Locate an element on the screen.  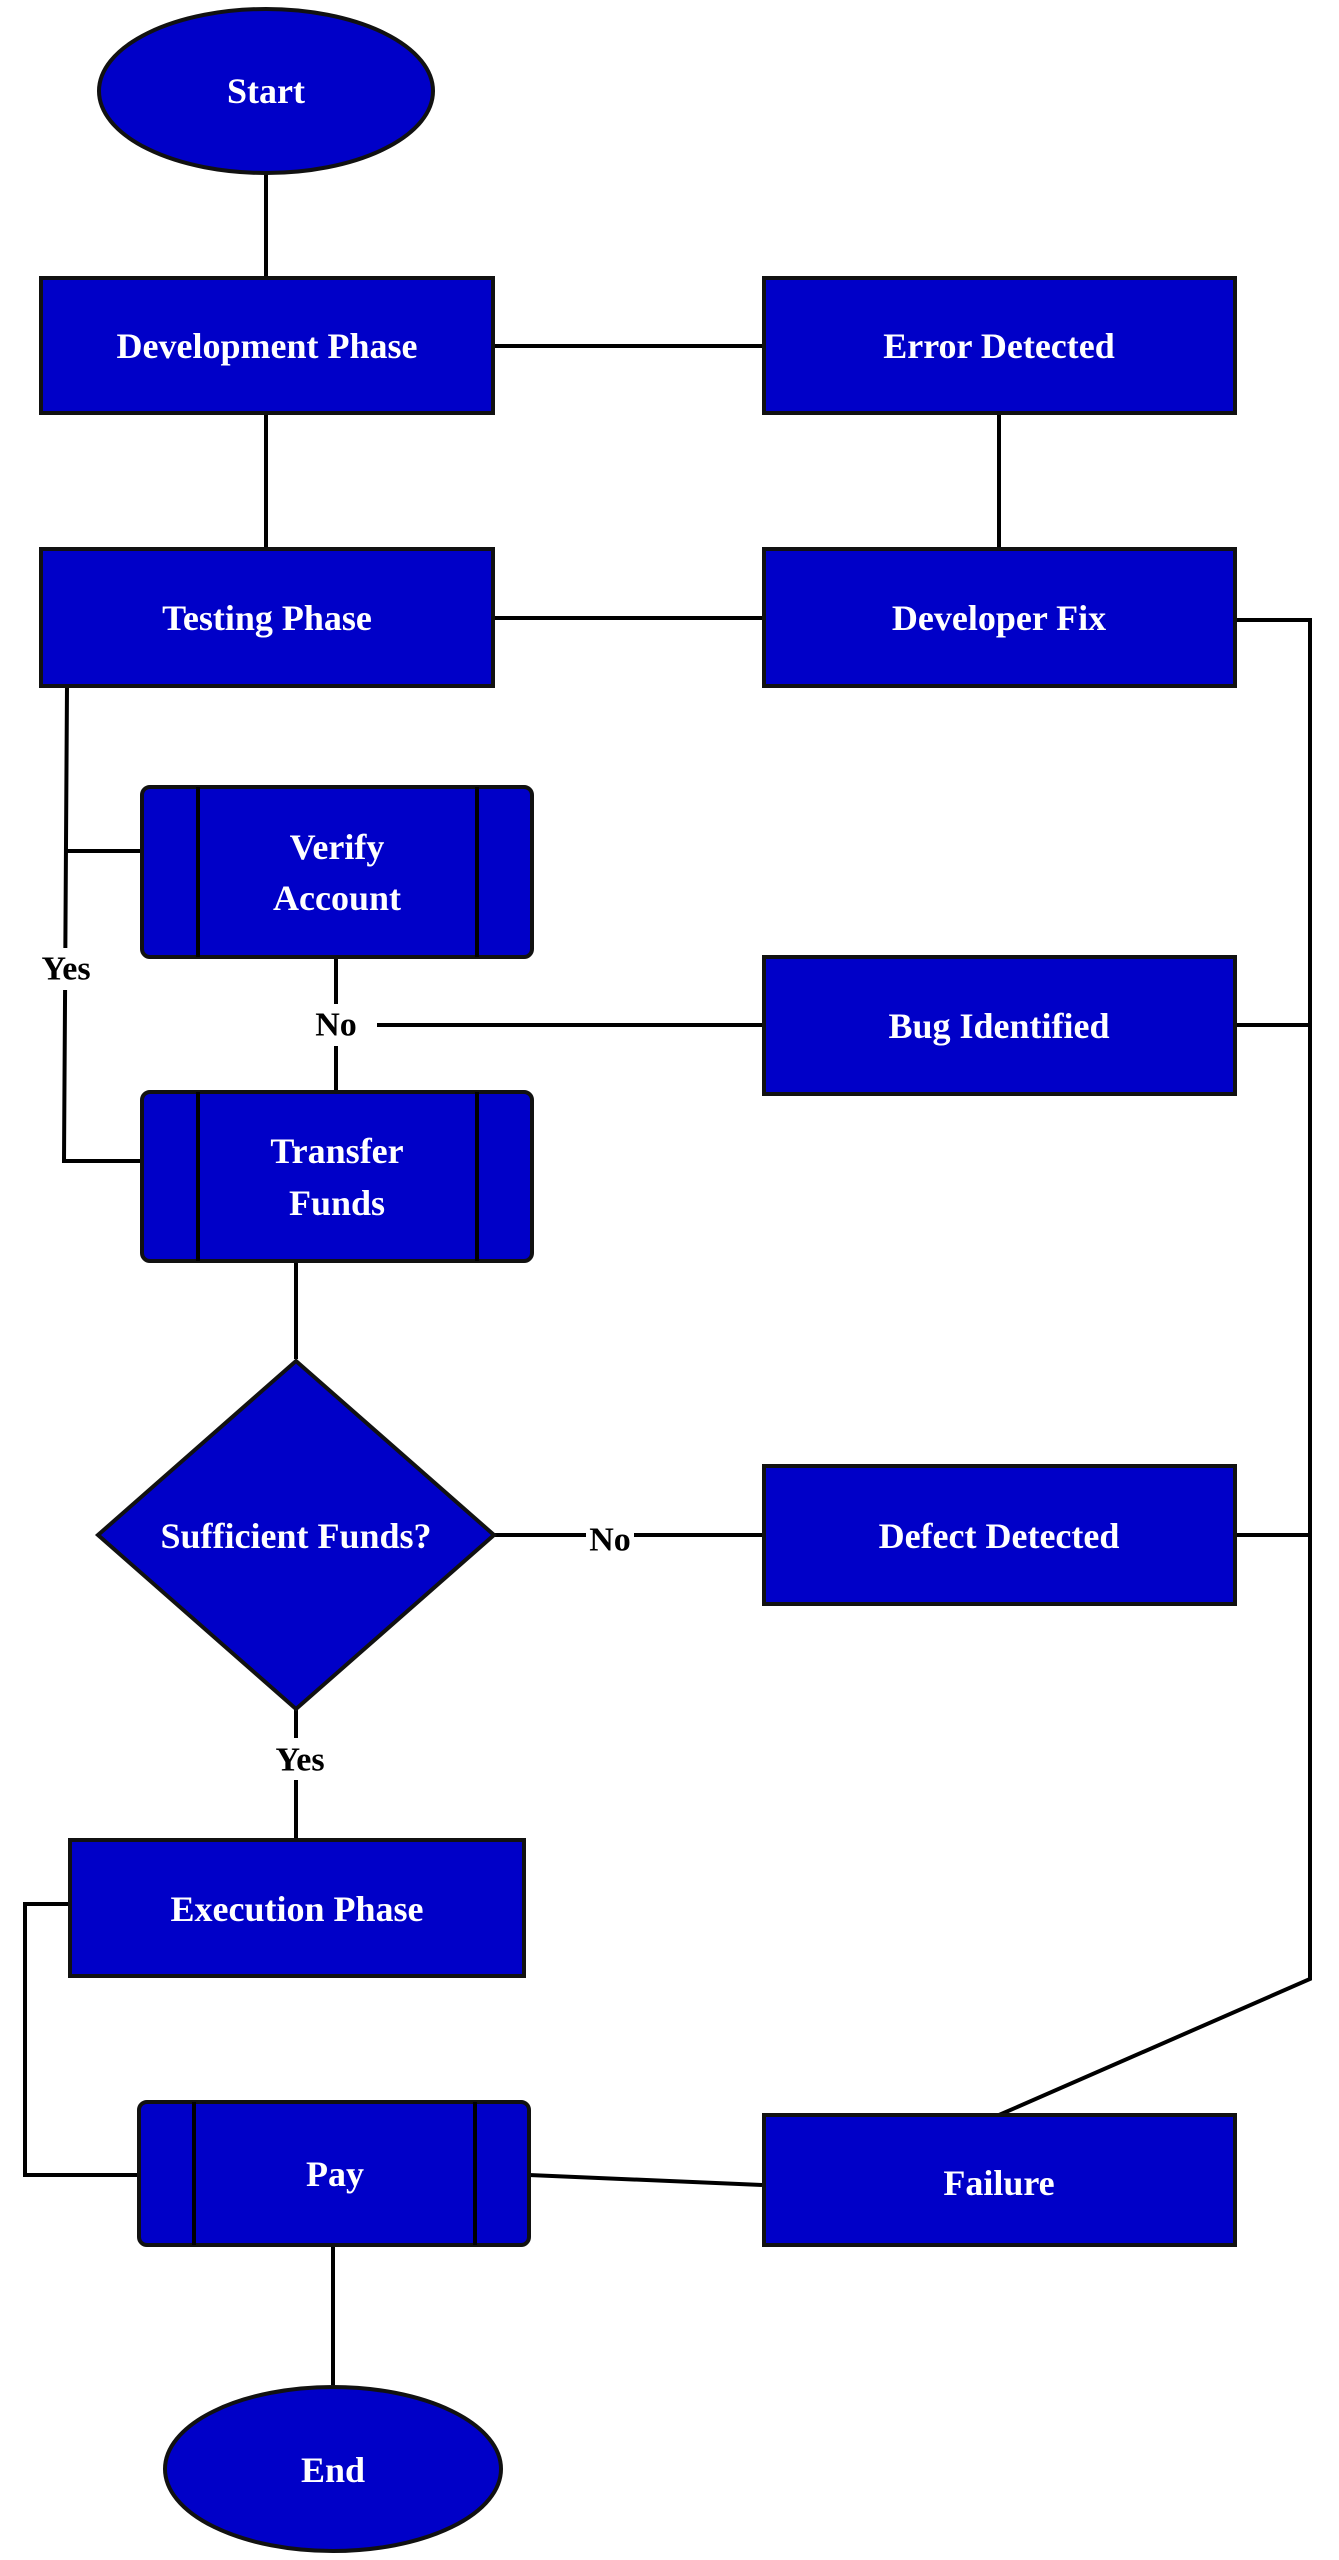
node-fix: Developer Fix is located at coordinates (999, 617).